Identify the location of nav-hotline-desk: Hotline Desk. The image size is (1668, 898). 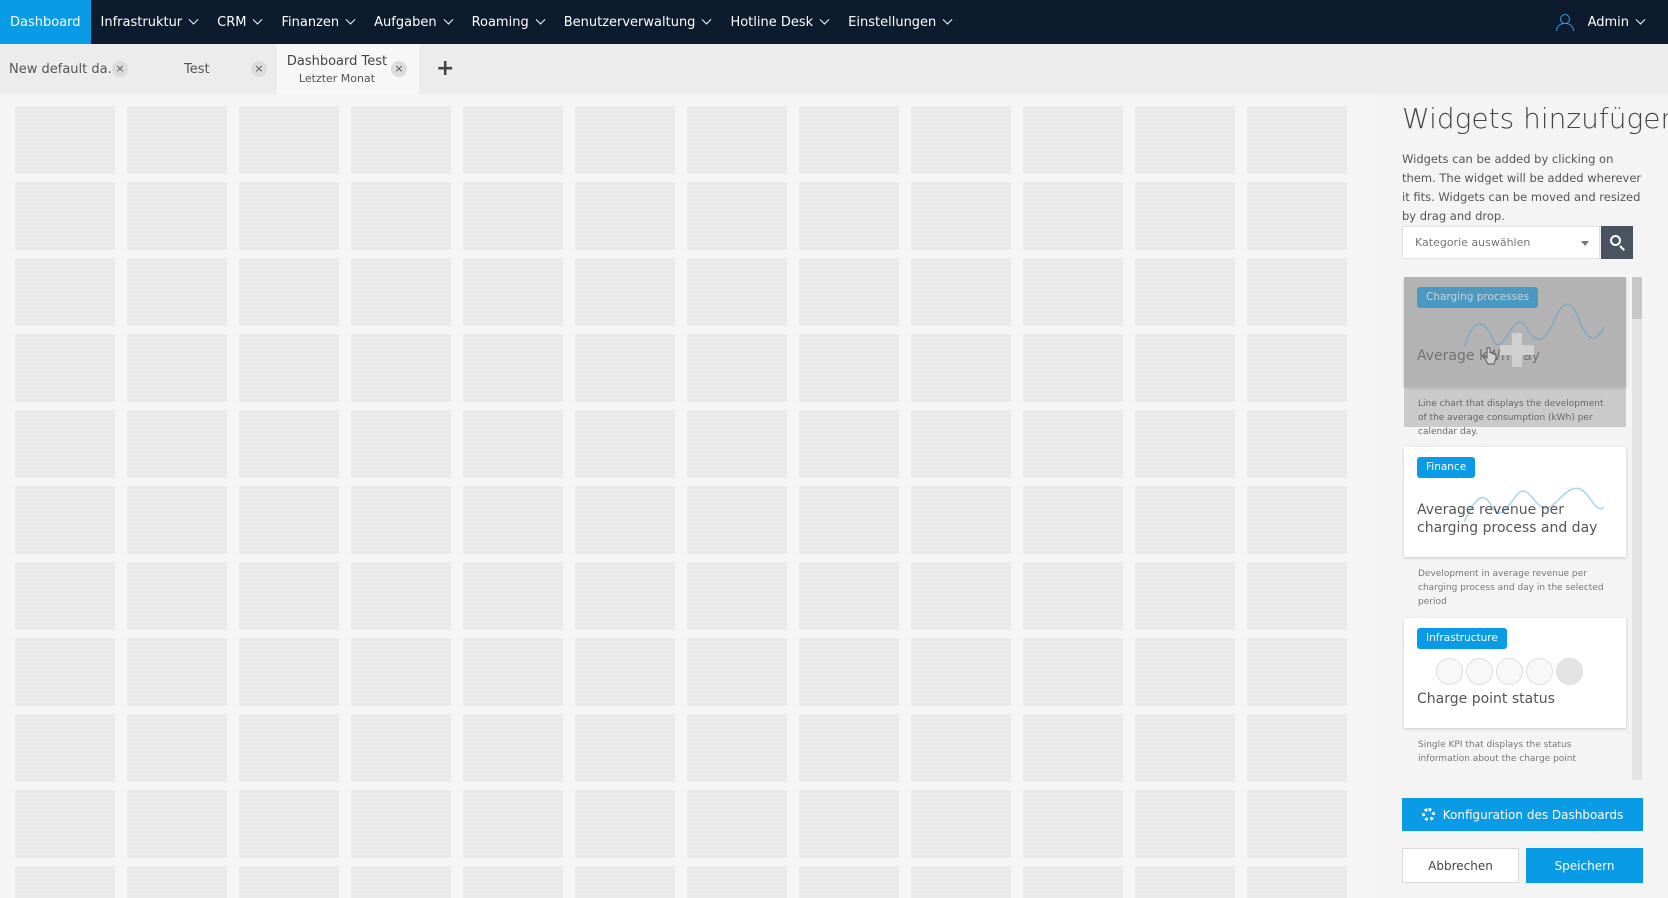
(779, 22).